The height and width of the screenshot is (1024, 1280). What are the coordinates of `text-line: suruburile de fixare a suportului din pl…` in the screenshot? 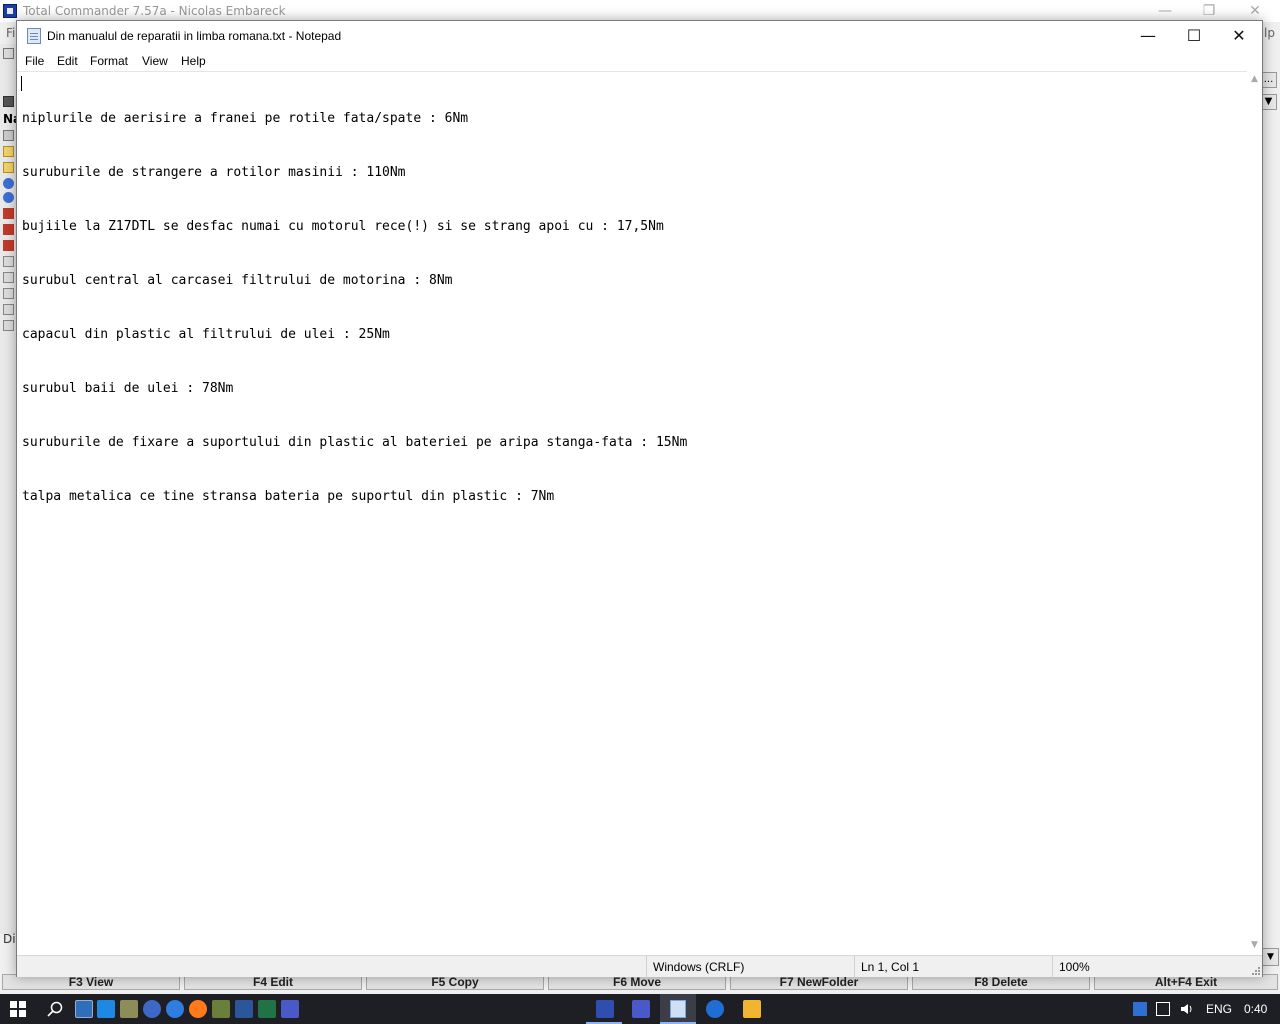 It's located at (355, 442).